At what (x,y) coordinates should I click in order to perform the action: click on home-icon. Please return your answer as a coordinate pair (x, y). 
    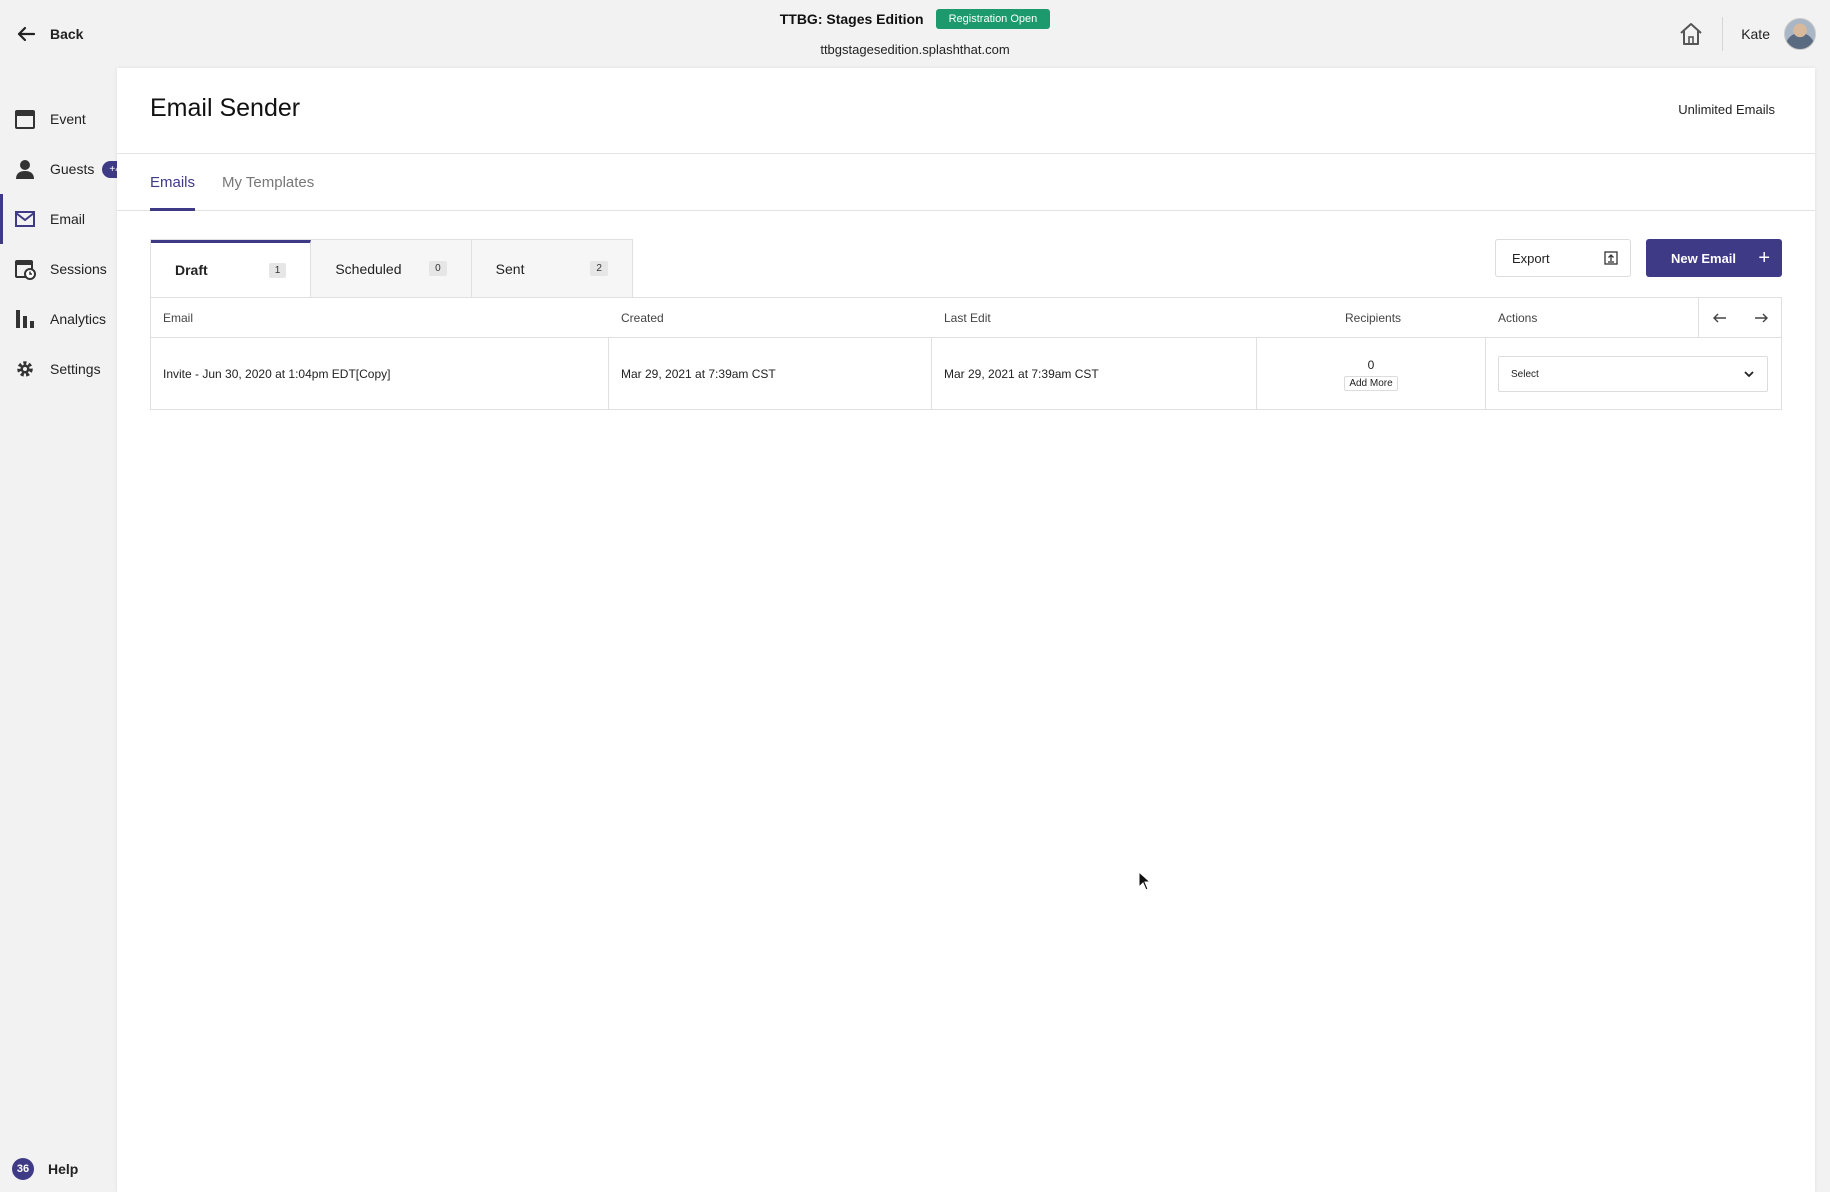
    Looking at the image, I should click on (1691, 34).